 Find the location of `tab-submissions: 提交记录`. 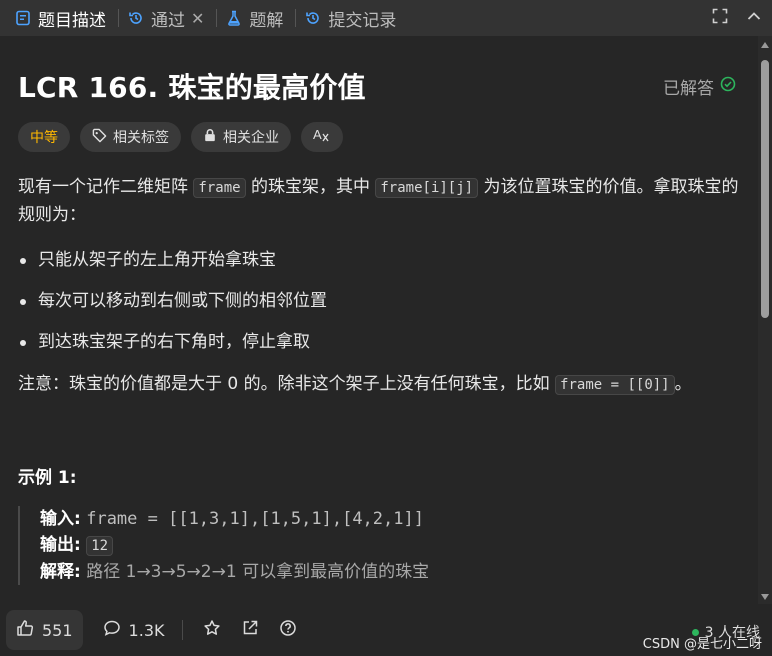

tab-submissions: 提交记录 is located at coordinates (354, 18).